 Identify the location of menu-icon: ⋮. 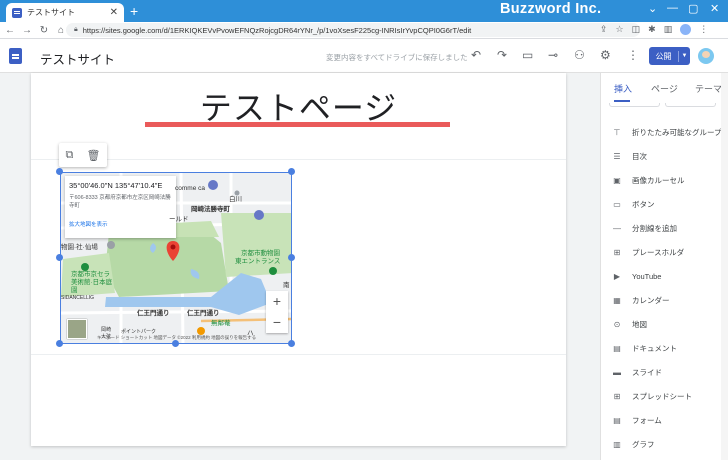
(703, 29).